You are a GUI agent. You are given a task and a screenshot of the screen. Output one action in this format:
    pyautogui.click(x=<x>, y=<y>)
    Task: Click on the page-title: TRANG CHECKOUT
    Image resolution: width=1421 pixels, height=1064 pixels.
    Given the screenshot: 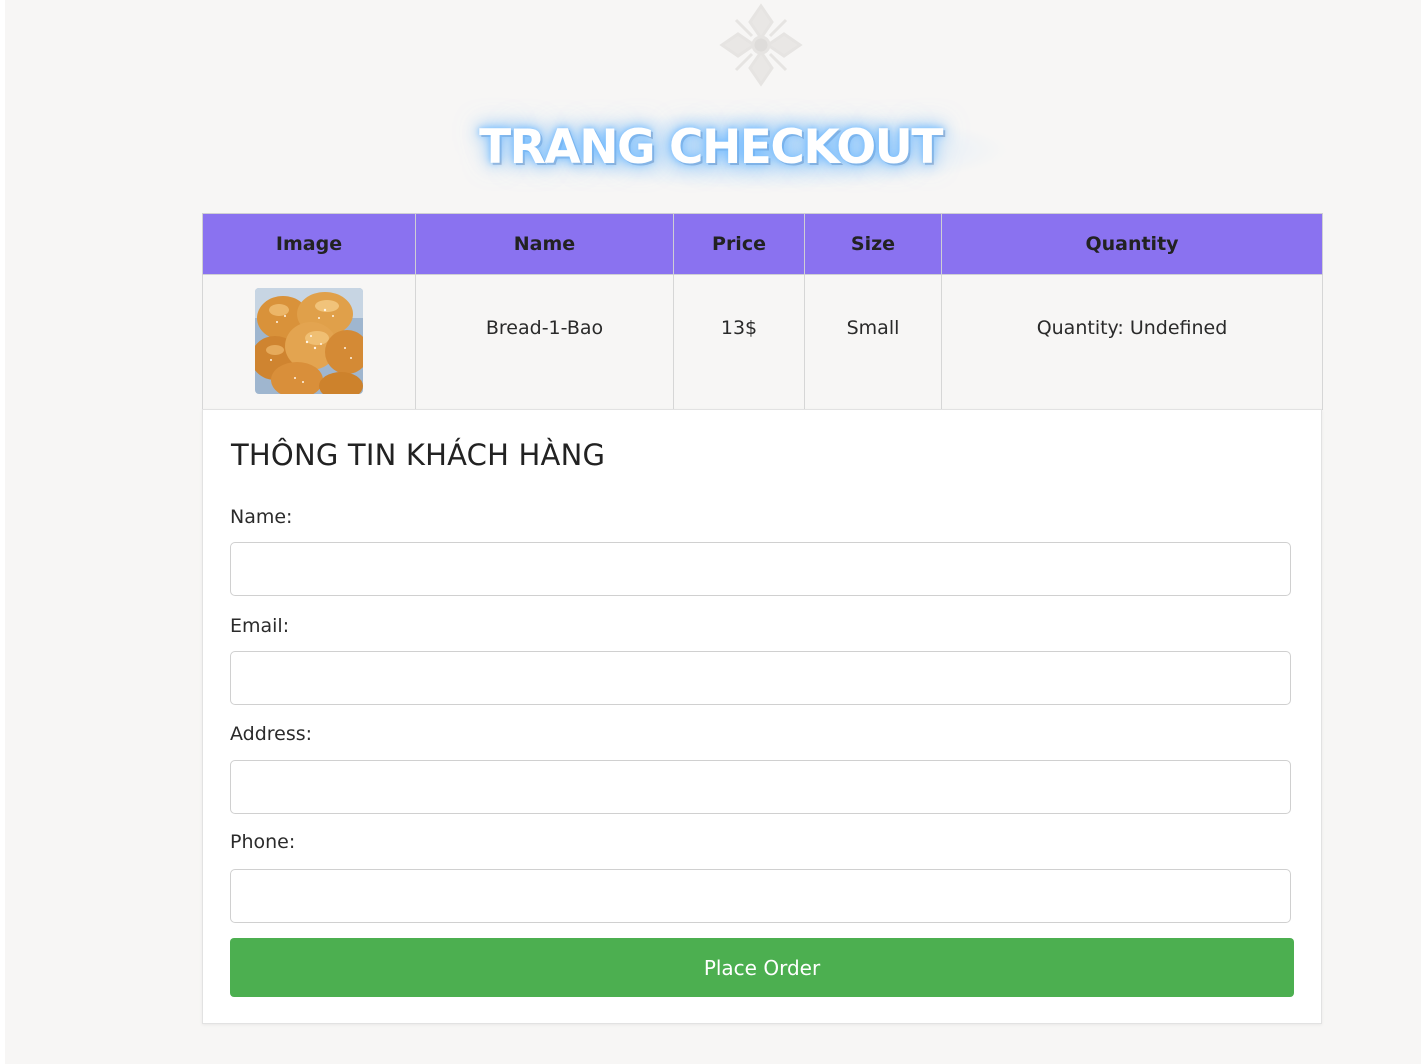 What is the action you would take?
    pyautogui.click(x=711, y=147)
    